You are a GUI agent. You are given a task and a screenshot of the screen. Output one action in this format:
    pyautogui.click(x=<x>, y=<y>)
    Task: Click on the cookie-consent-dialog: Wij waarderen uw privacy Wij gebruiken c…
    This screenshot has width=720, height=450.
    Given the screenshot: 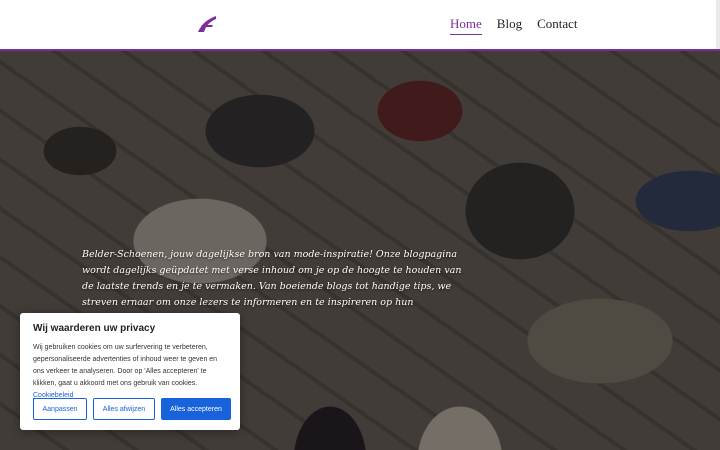 What is the action you would take?
    pyautogui.click(x=130, y=371)
    